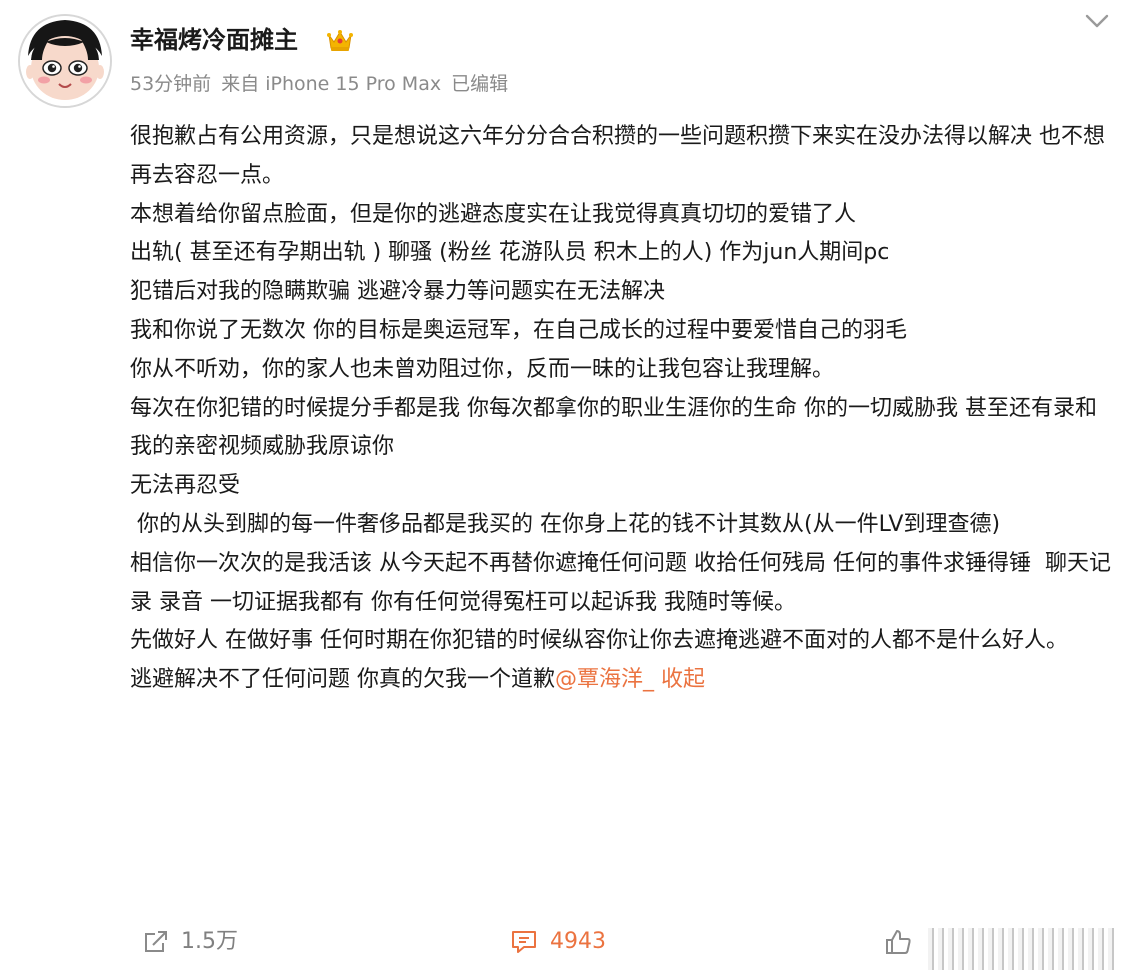 This screenshot has width=1122, height=980. What do you see at coordinates (578, 941) in the screenshot?
I see `comment-count: 4943` at bounding box center [578, 941].